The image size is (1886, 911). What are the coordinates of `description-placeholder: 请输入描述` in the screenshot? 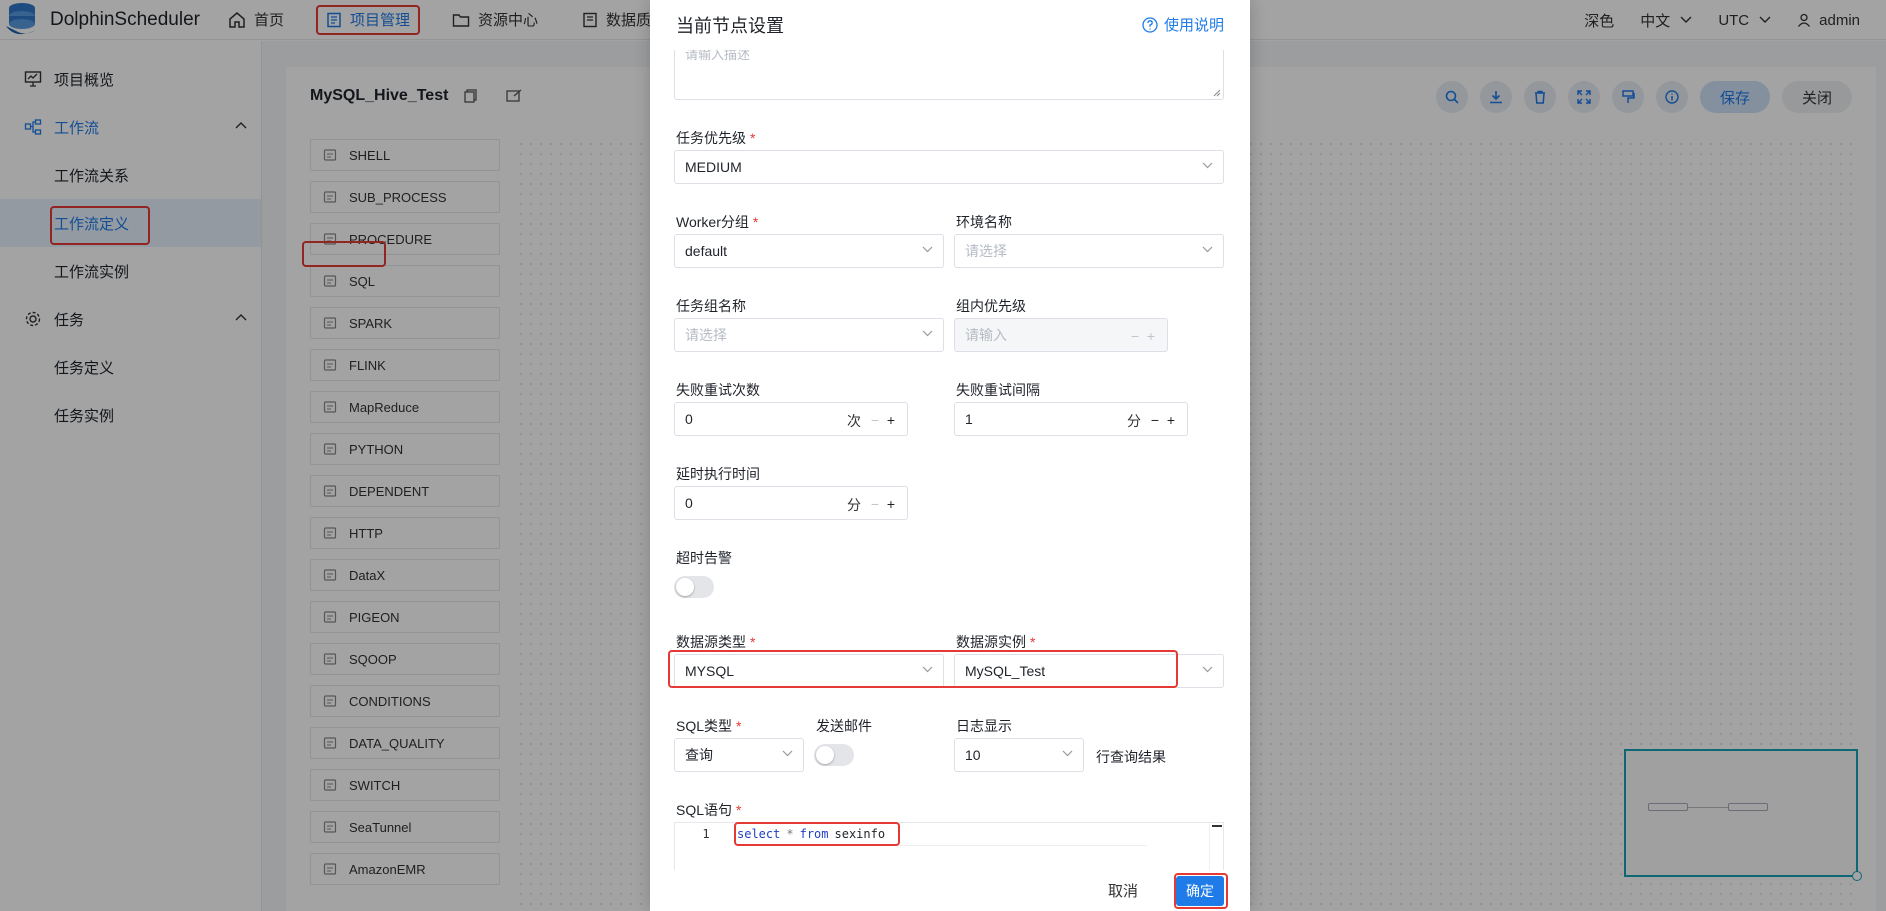 It's located at (718, 56).